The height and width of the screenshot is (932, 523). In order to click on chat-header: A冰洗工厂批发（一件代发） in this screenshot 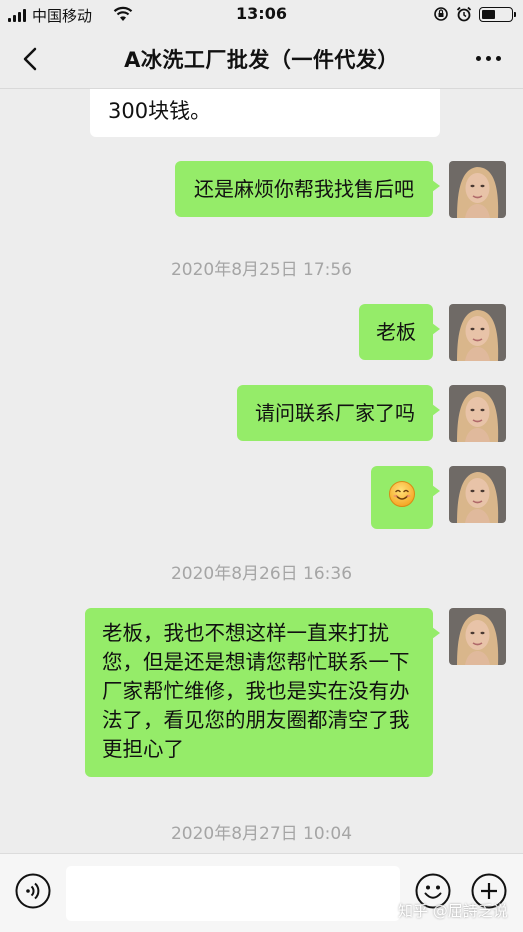, I will do `click(261, 59)`.